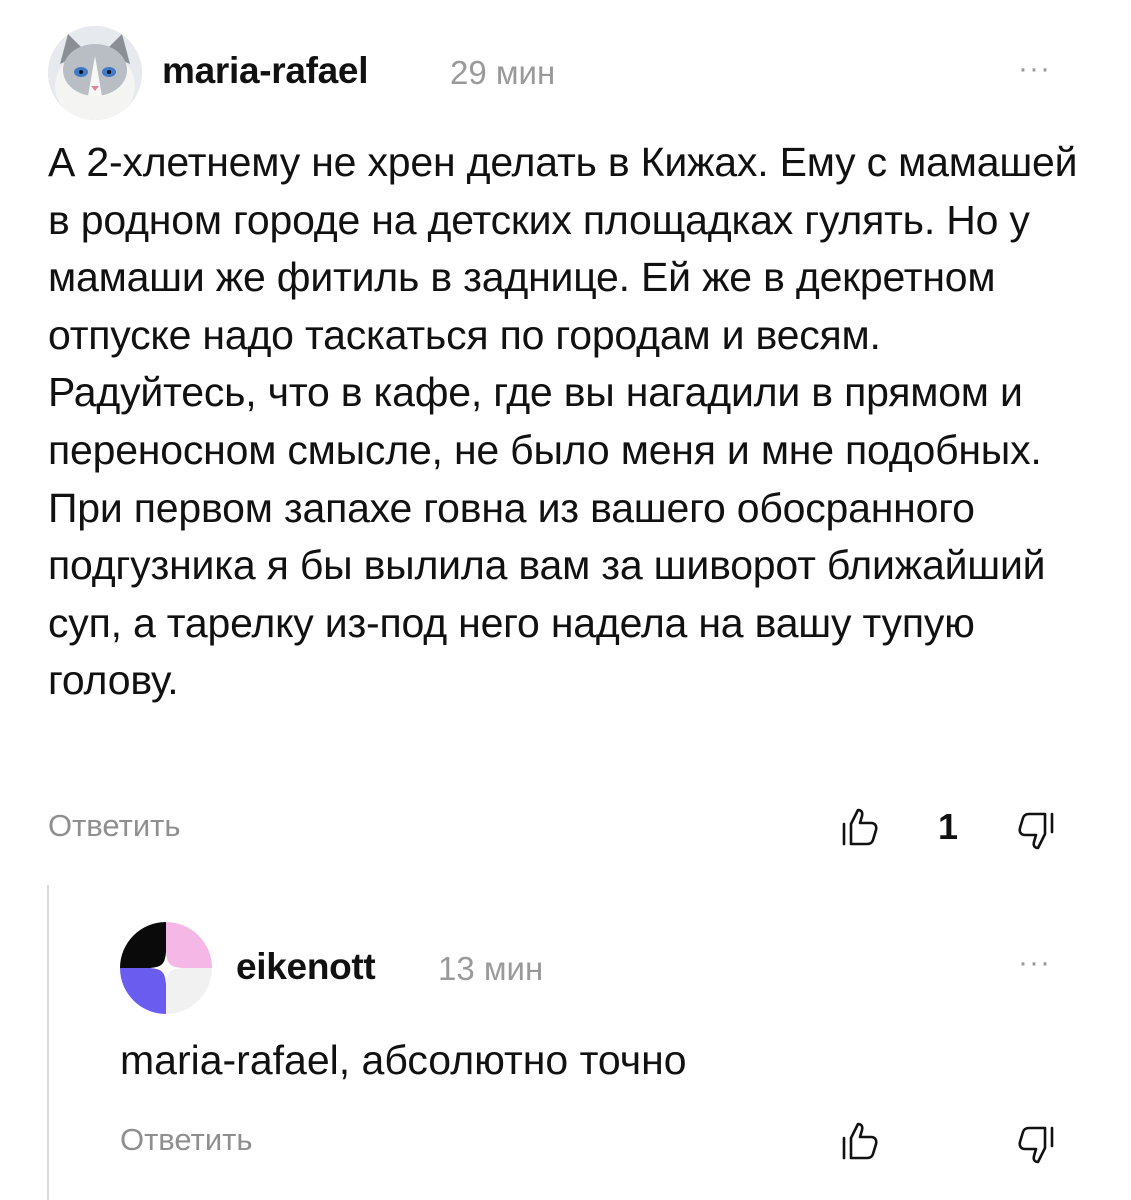 The image size is (1131, 1200). I want to click on user-avatar, so click(166, 968).